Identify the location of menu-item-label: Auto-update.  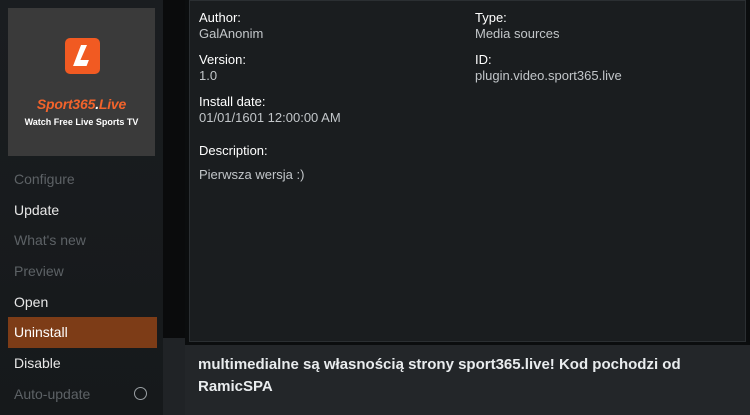
(52, 393).